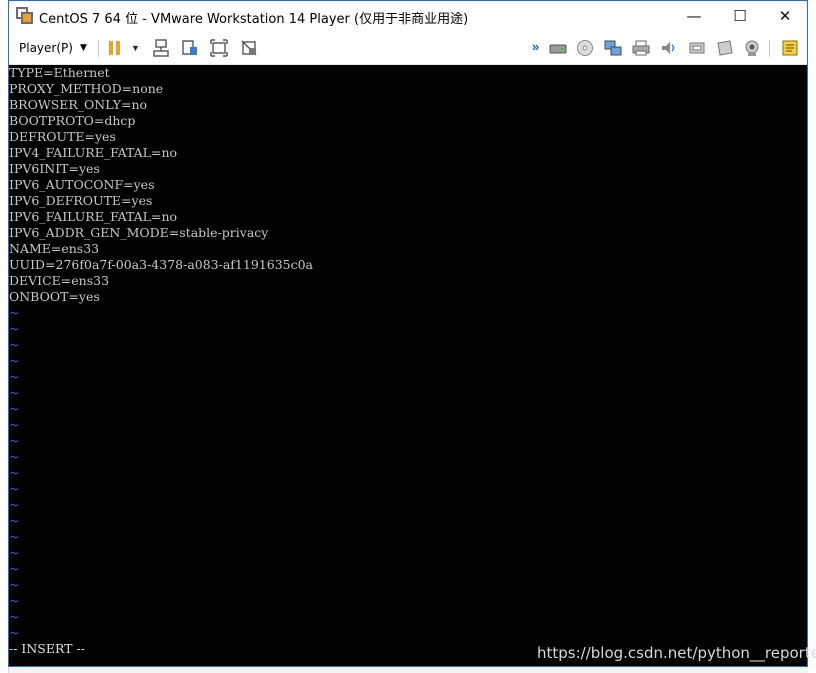 The image size is (816, 673). I want to click on close-icon: ✕, so click(785, 16).